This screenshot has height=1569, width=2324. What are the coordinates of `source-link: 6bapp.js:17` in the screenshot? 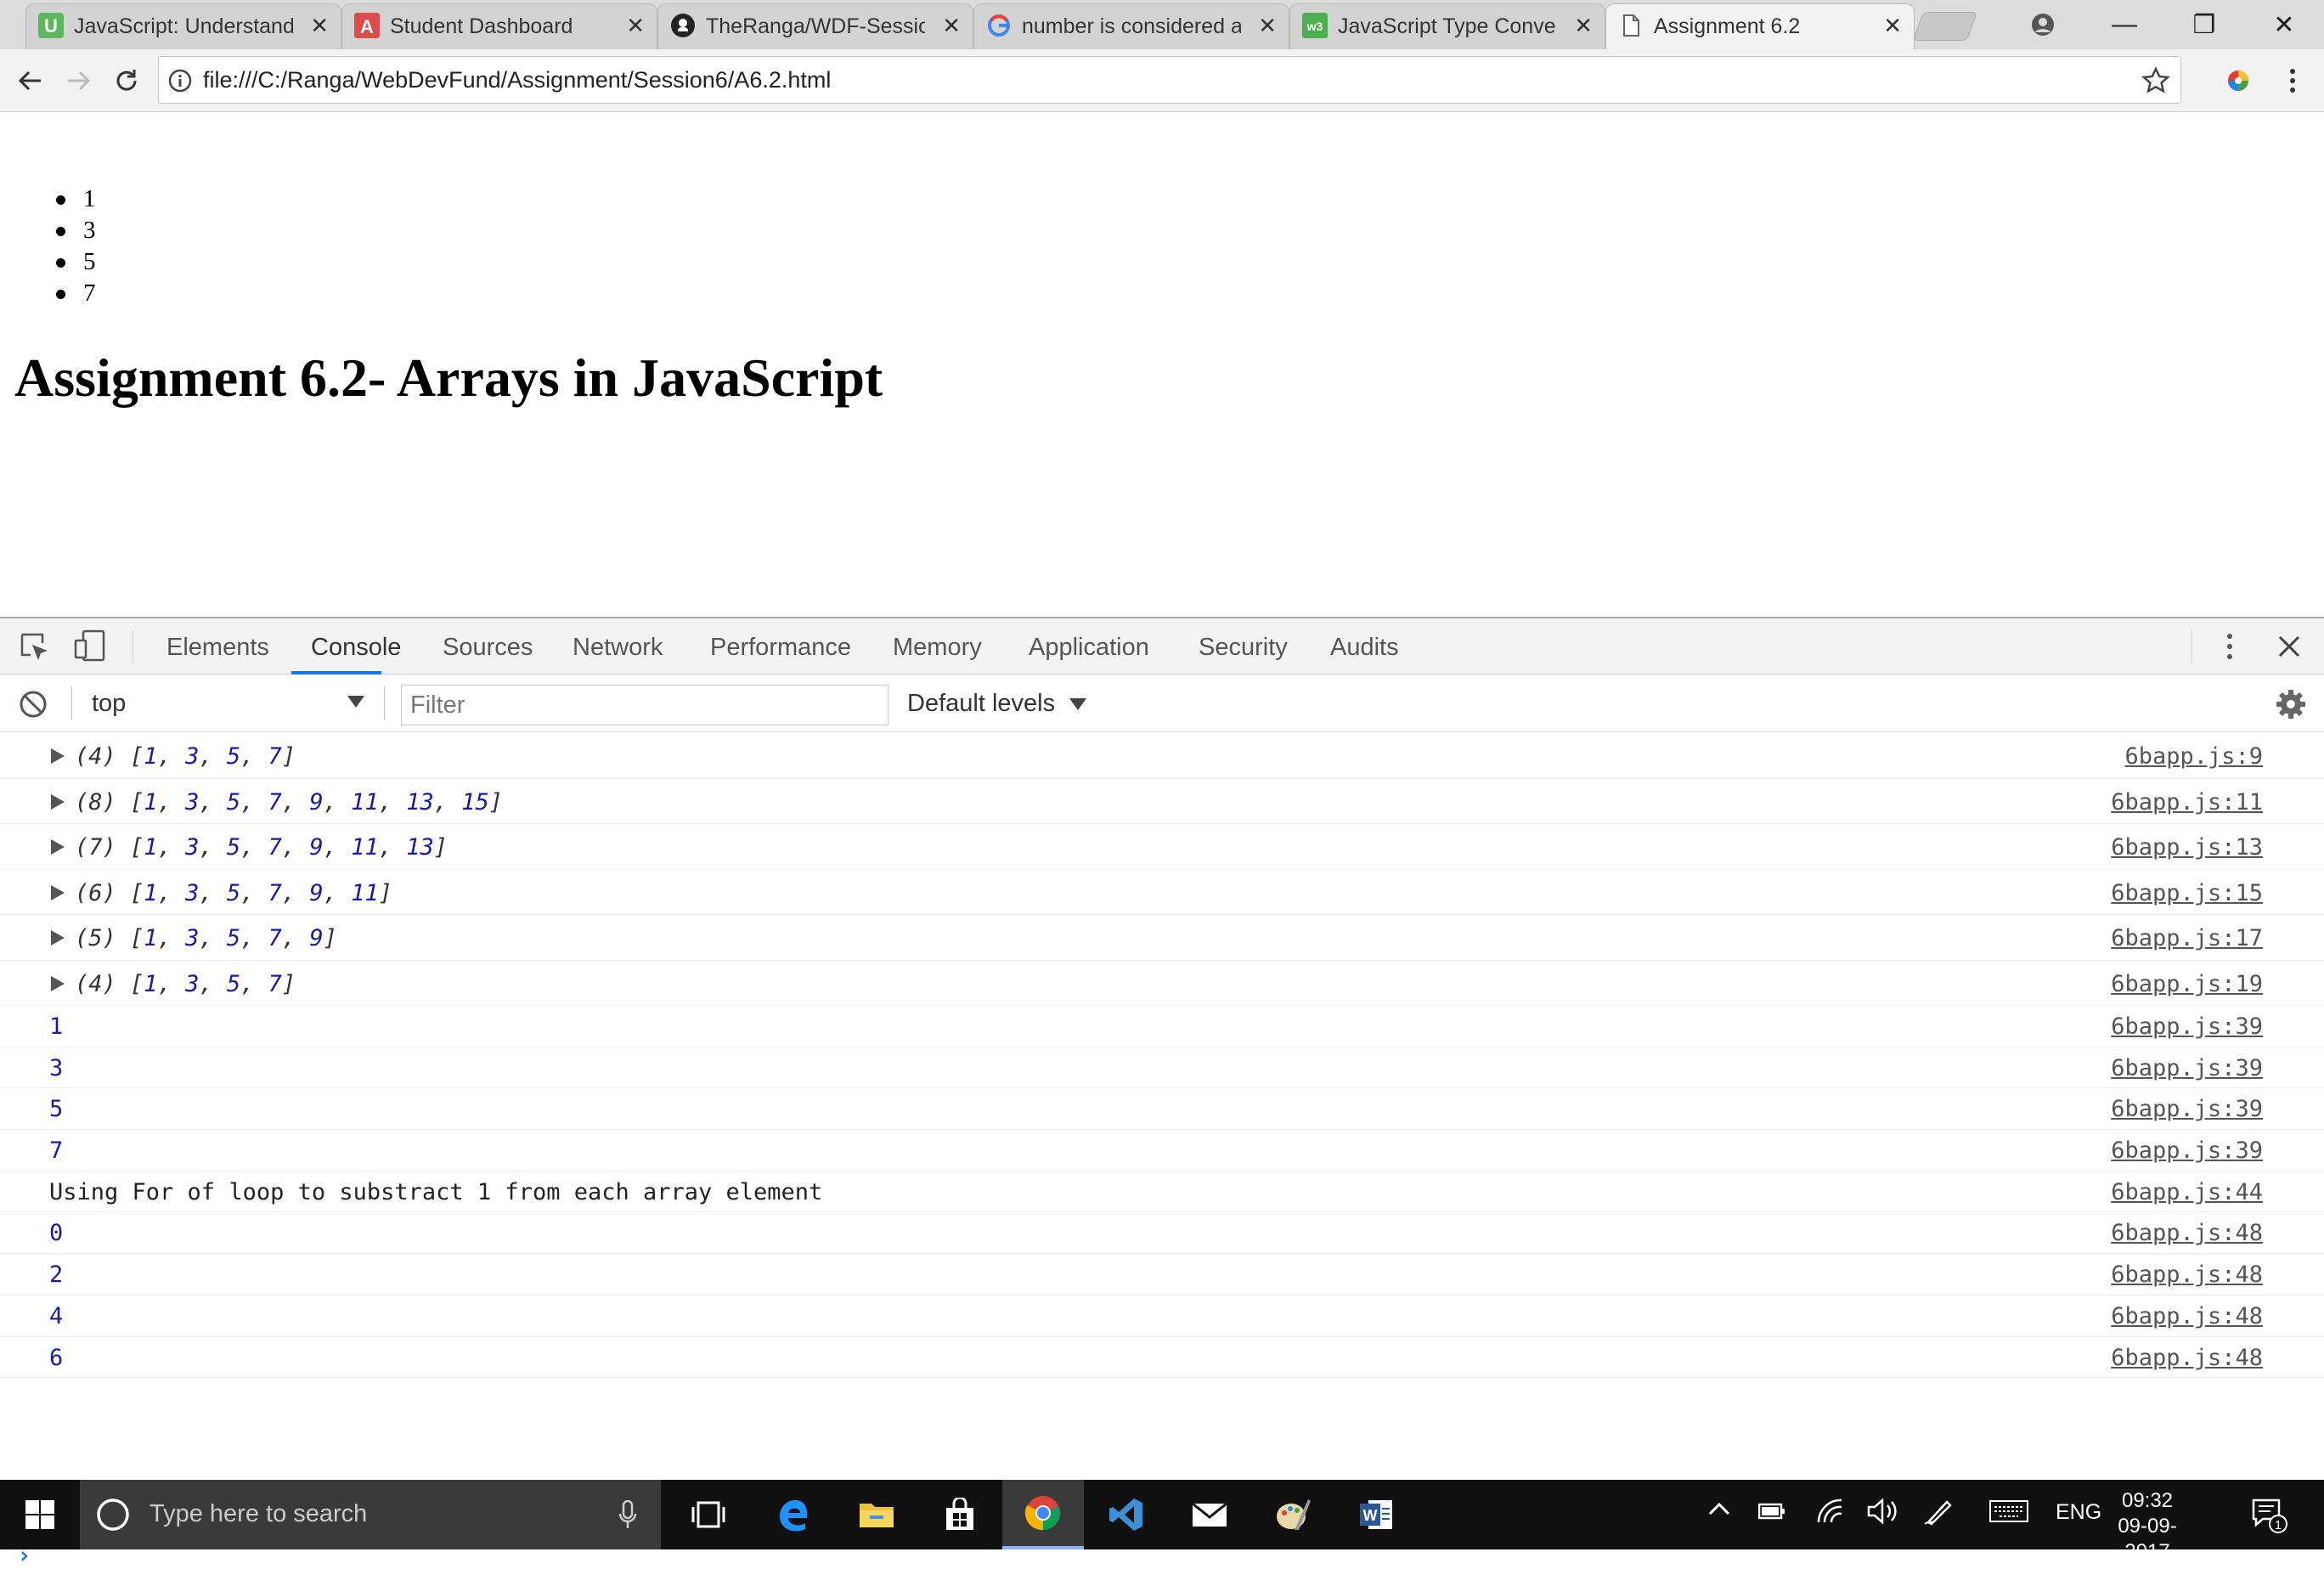 It's located at (2187, 938).